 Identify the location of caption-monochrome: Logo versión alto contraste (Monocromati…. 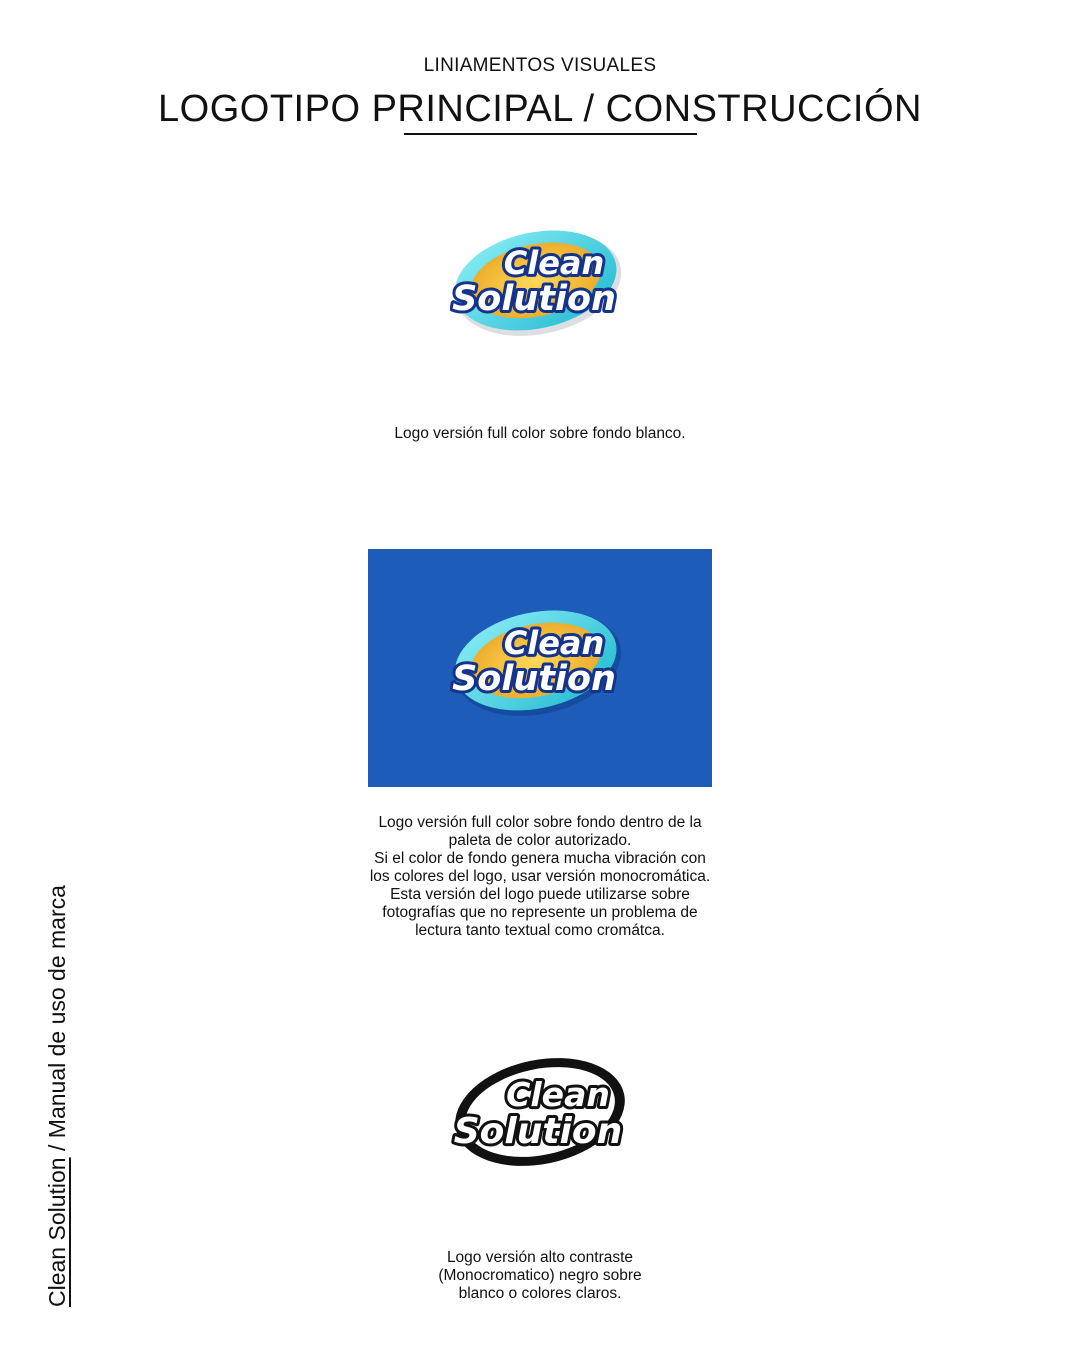
(540, 1275).